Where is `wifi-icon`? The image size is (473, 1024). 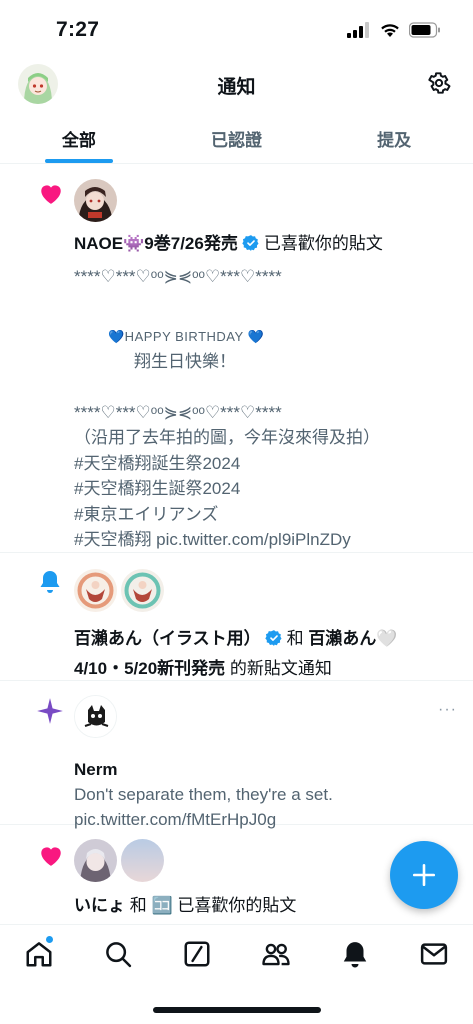 wifi-icon is located at coordinates (390, 30).